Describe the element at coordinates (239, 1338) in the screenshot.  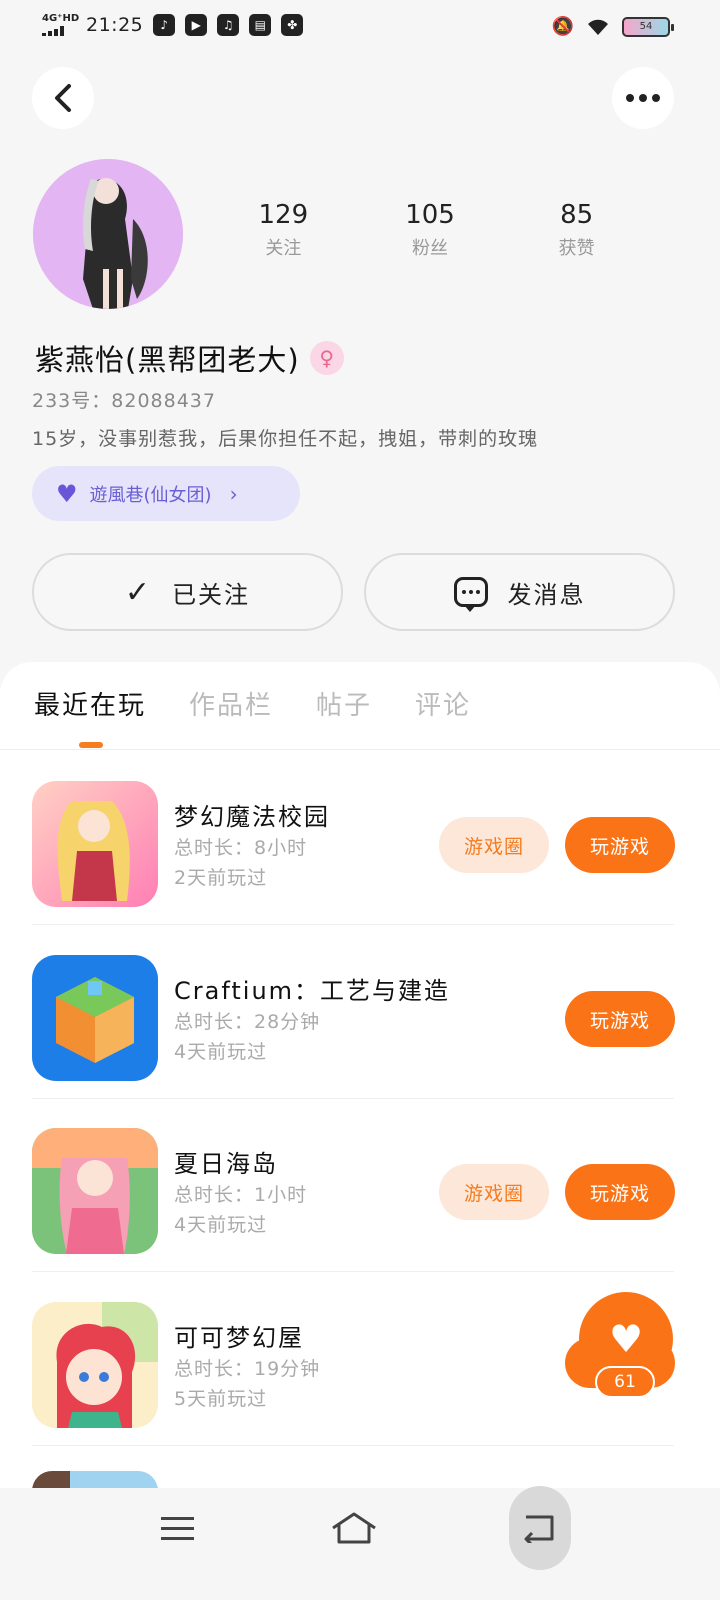
I see `game-title: 可可梦幻屋` at that location.